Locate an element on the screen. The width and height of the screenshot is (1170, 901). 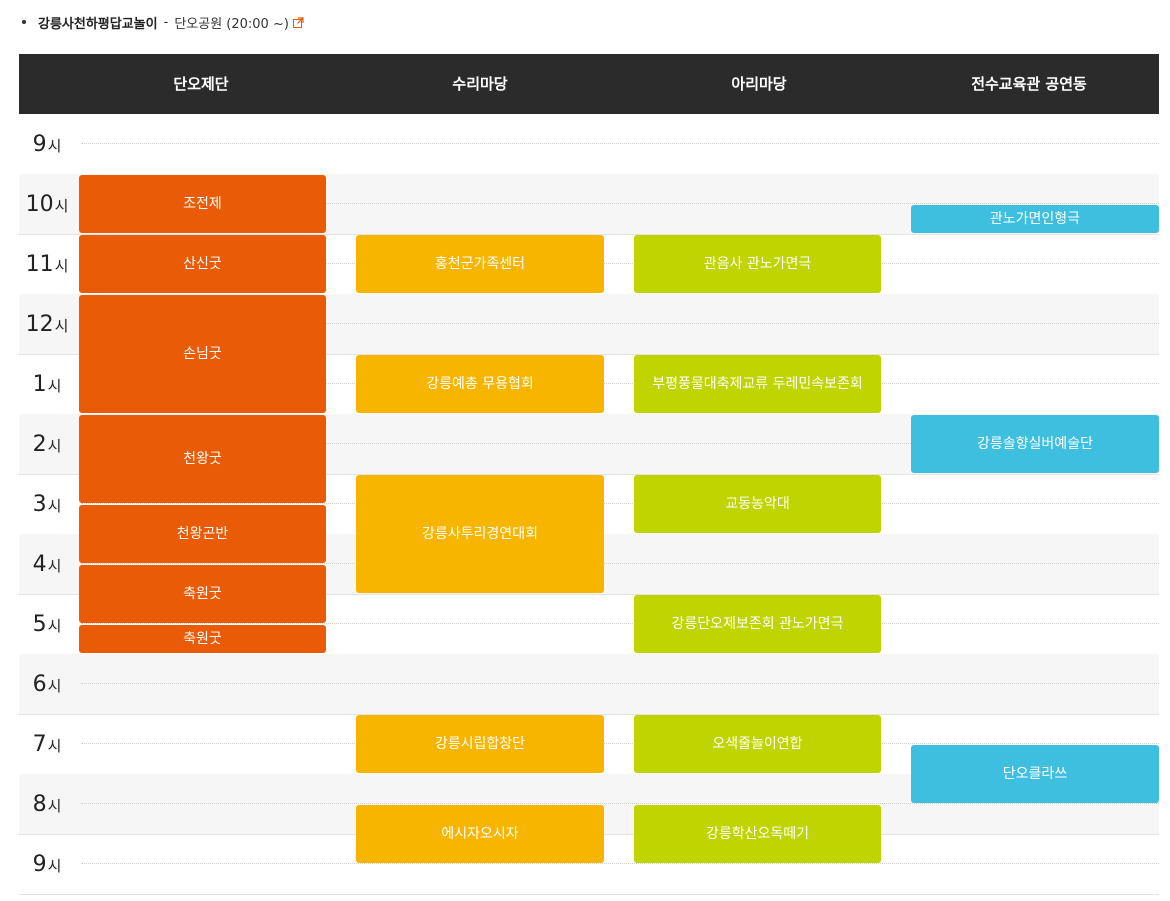
schedule-event: 조전제 is located at coordinates (202, 204).